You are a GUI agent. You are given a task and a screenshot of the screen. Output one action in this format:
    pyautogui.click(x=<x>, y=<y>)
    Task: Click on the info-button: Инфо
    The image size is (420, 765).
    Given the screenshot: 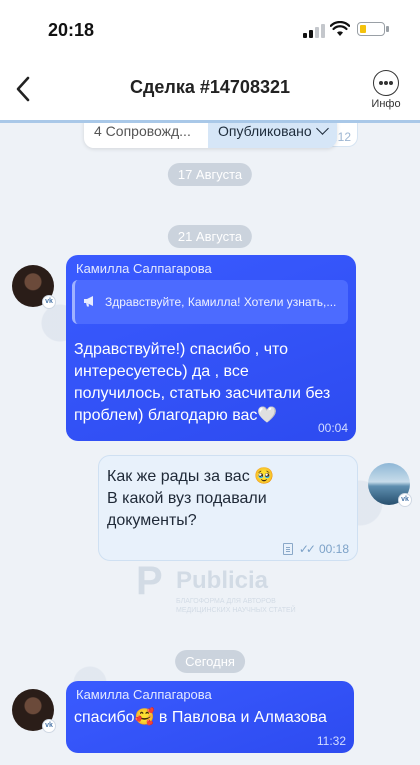 What is the action you would take?
    pyautogui.click(x=386, y=90)
    